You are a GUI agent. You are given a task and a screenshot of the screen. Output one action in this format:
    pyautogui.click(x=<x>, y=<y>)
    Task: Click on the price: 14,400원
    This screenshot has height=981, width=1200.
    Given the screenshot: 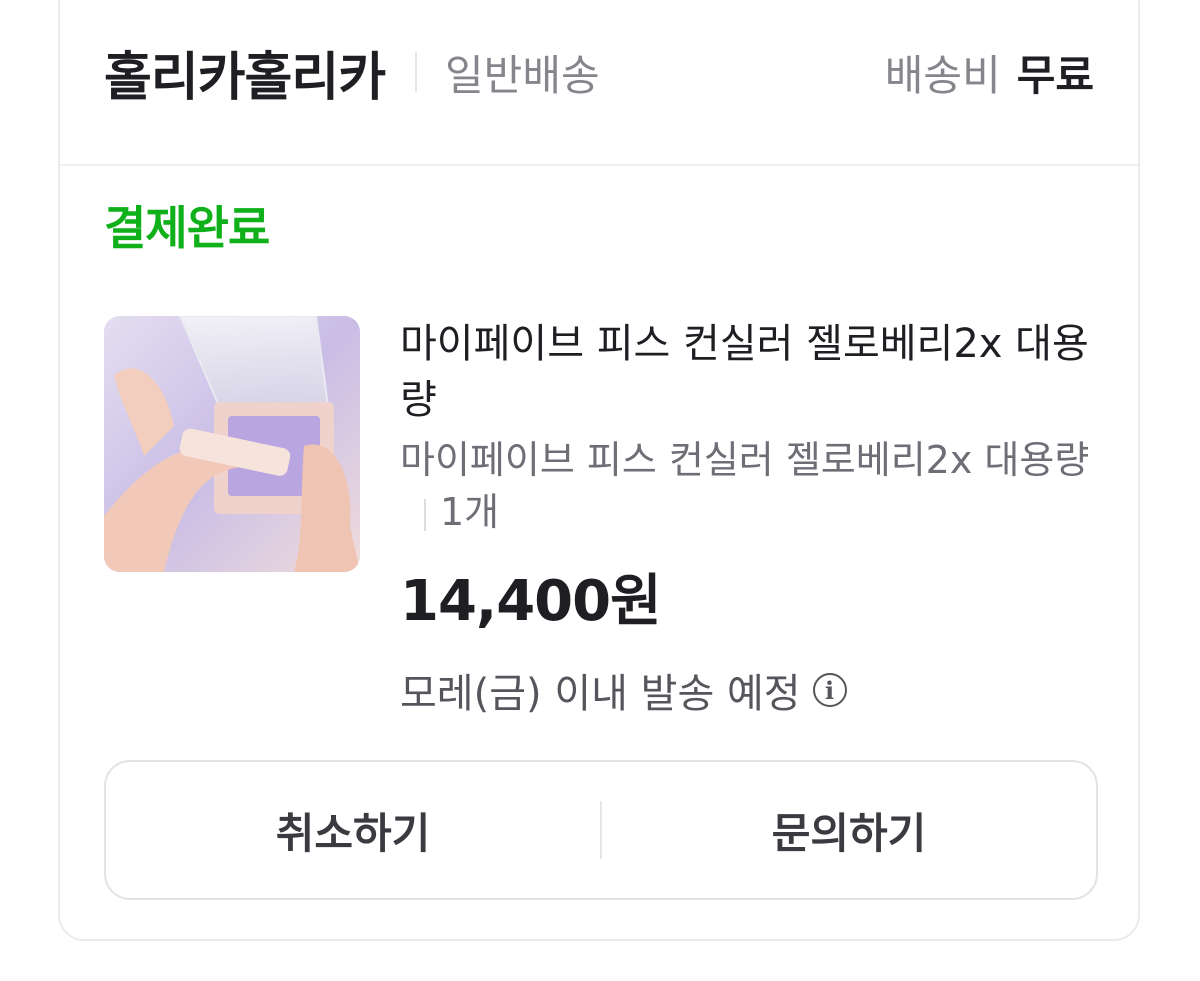 What is the action you would take?
    pyautogui.click(x=531, y=601)
    